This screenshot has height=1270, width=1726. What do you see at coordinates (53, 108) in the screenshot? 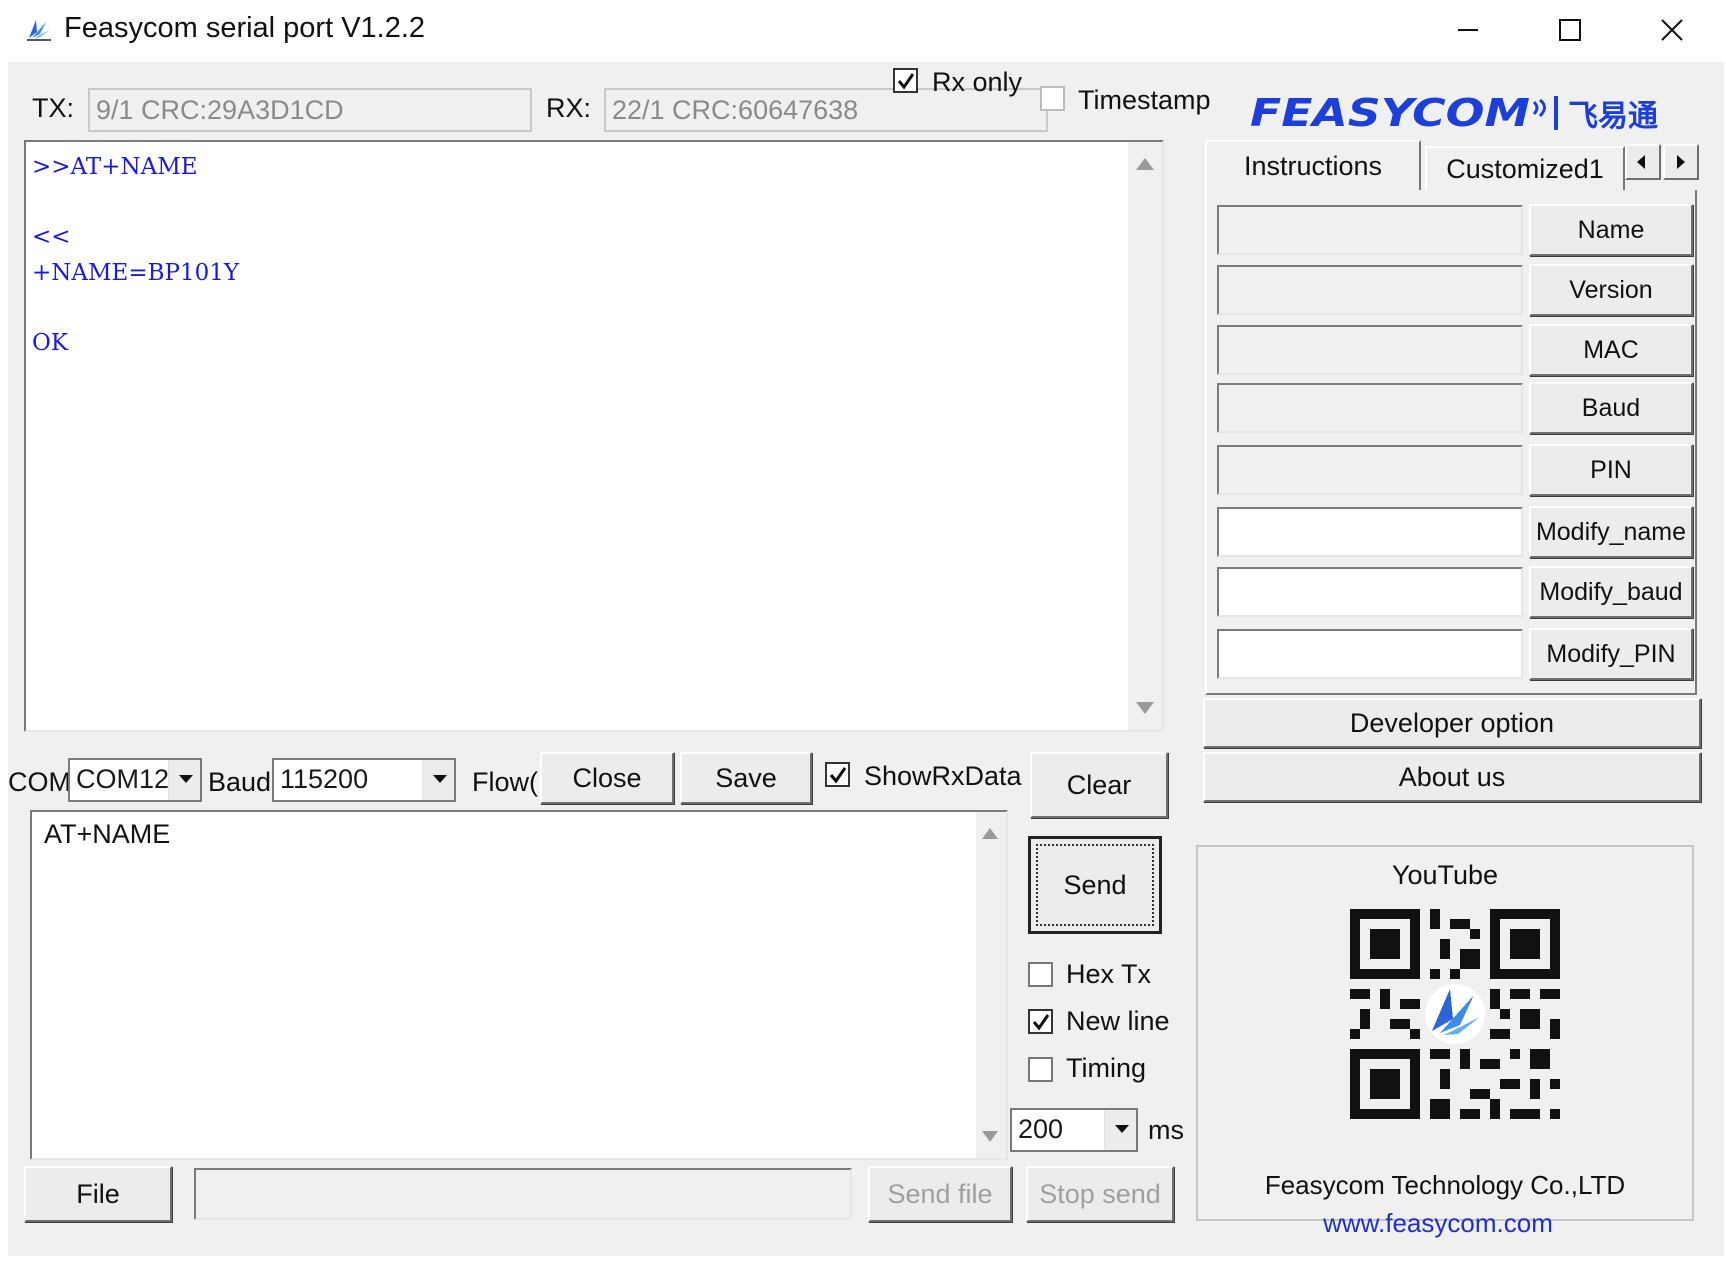
I see `tx-label: TX:` at bounding box center [53, 108].